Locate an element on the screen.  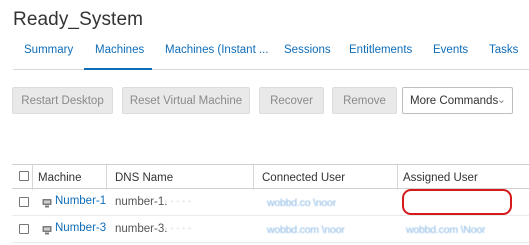
recover-button: Recover is located at coordinates (291, 100).